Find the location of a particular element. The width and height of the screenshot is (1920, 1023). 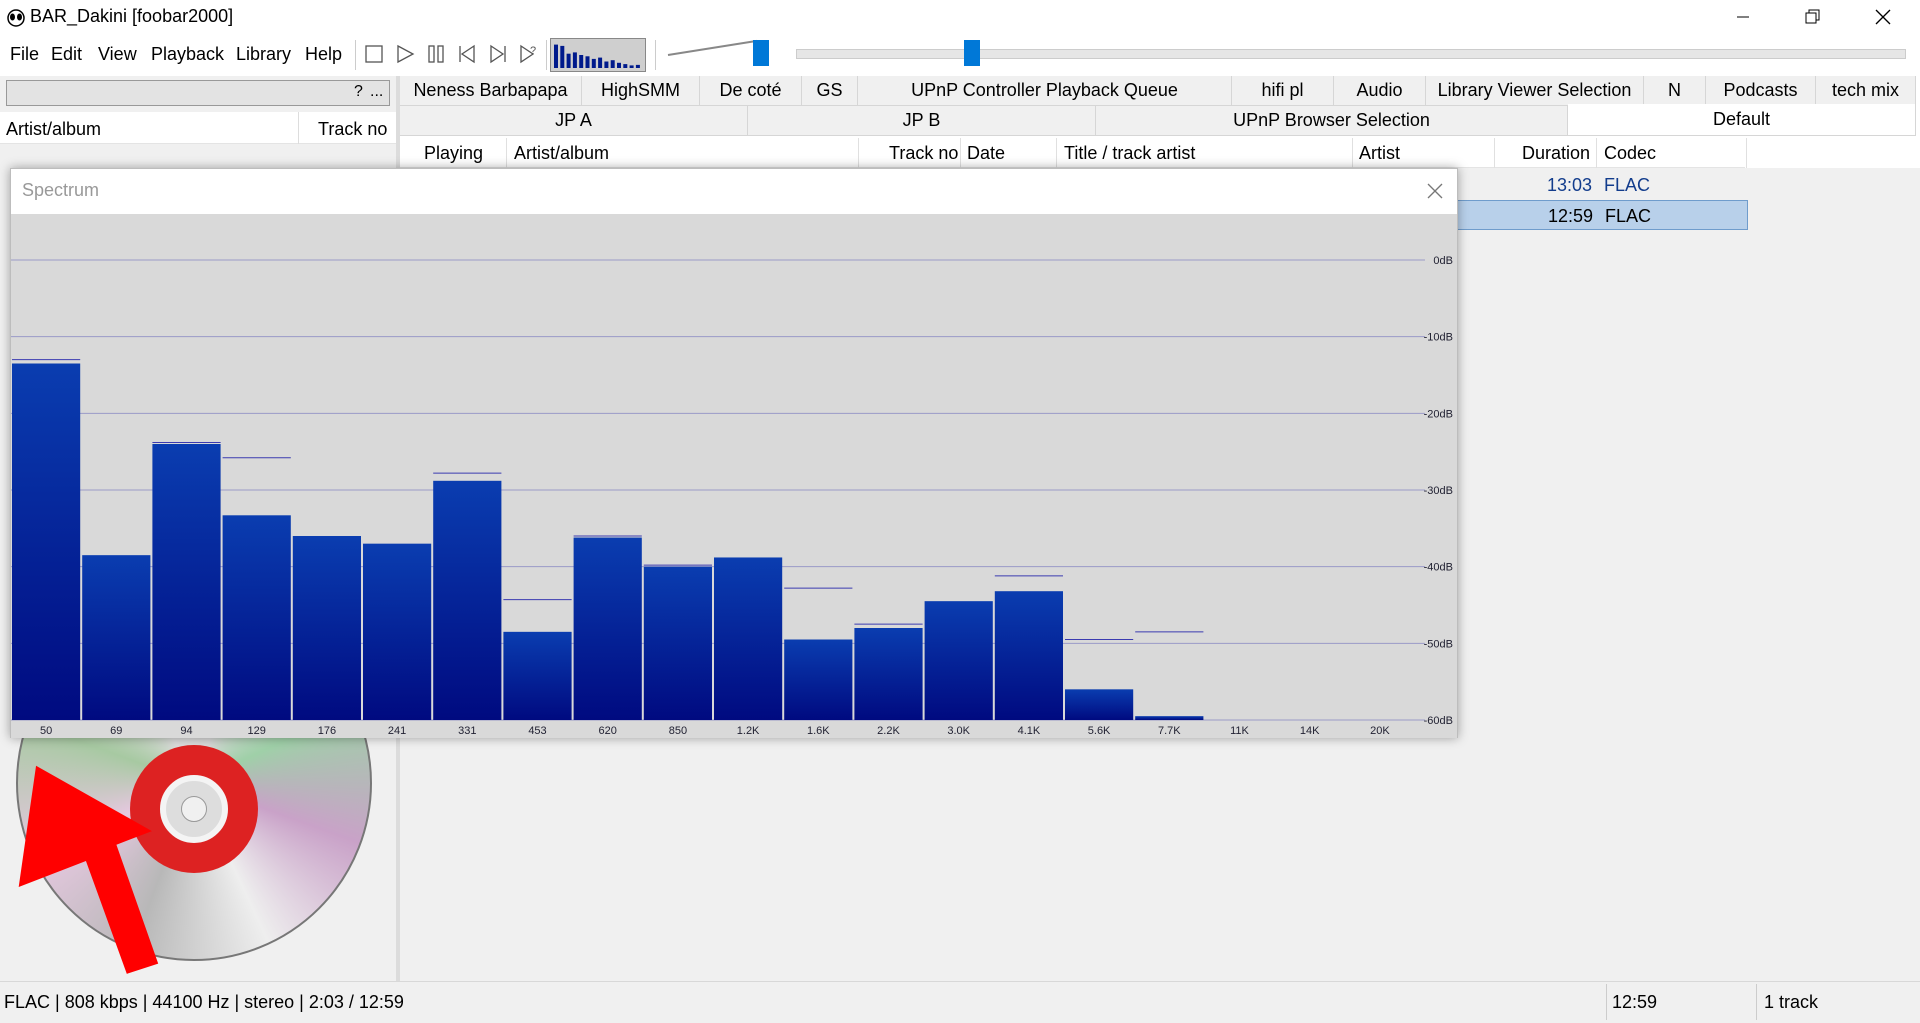

column-duration: Duration is located at coordinates (1556, 153).